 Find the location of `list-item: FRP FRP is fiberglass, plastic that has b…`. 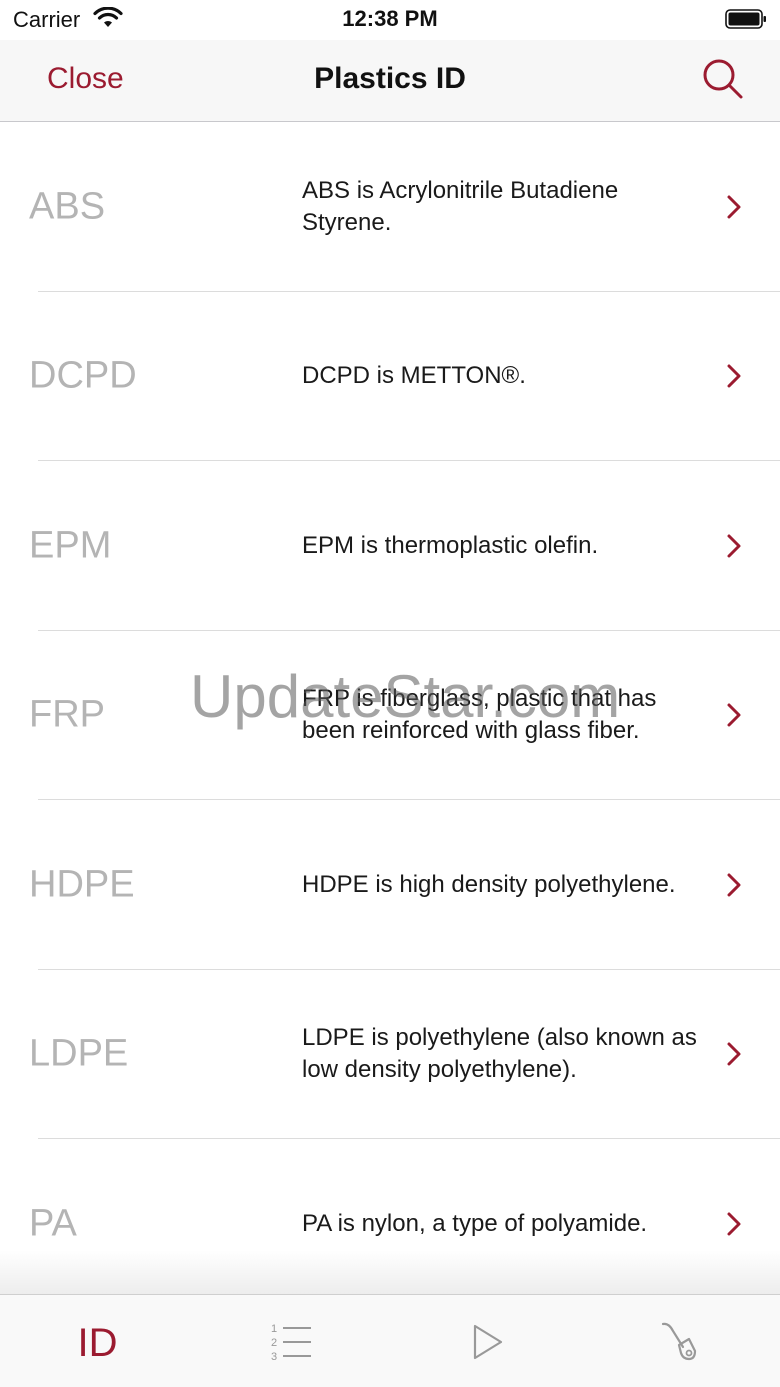

list-item: FRP FRP is fiberglass, plastic that has b… is located at coordinates (390, 715).